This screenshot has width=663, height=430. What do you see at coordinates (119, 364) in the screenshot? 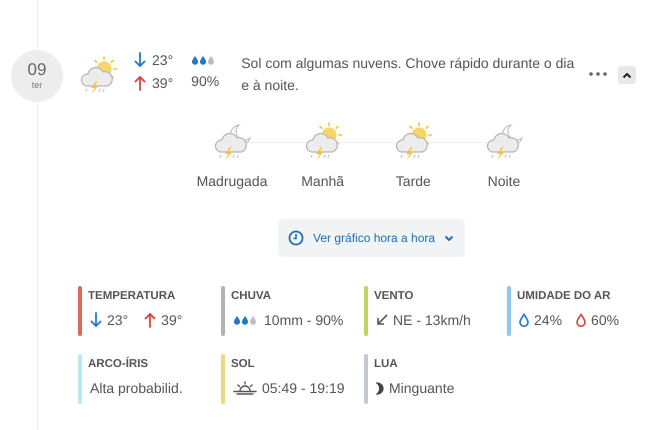
I see `detail-title: ARCO-ÍRIS` at bounding box center [119, 364].